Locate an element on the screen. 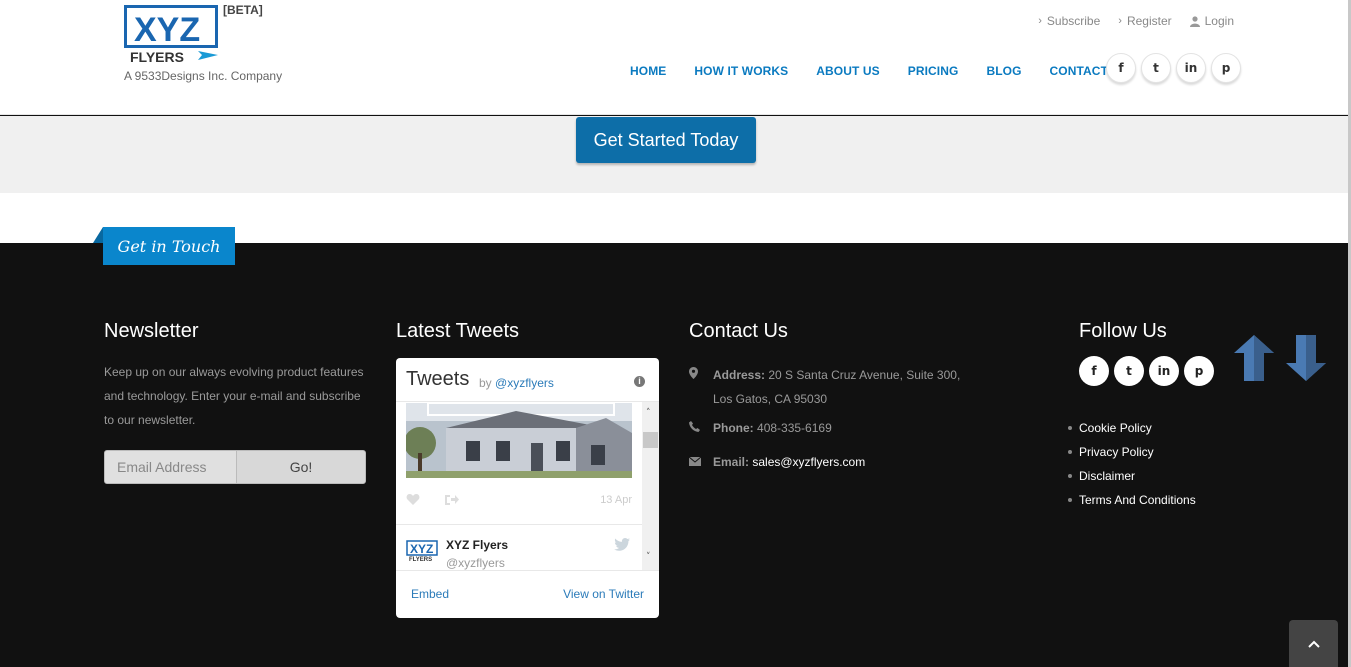 This screenshot has height=667, width=1351. email-row: Email: sales@xyzflyers.com is located at coordinates (776, 462).